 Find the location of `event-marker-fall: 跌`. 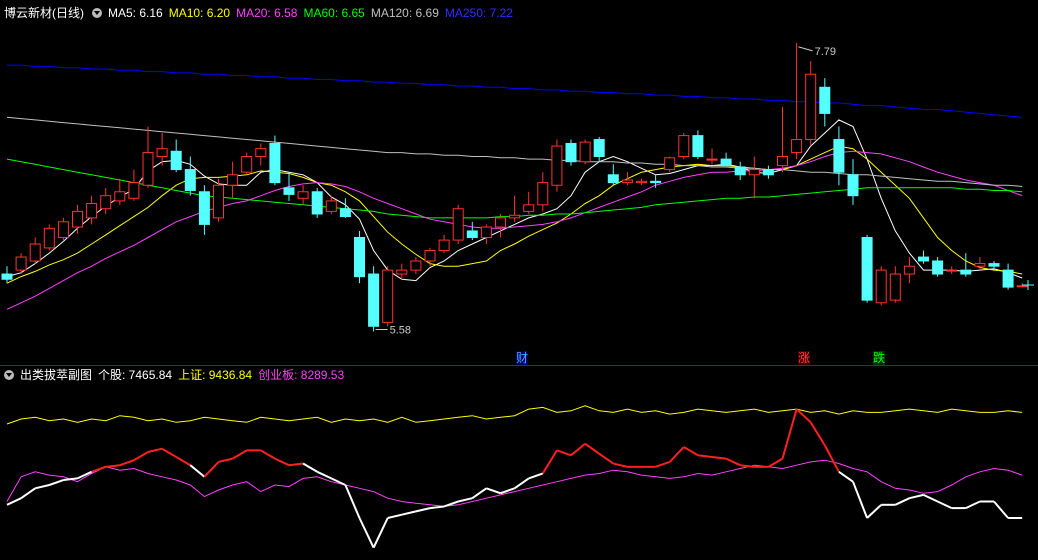

event-marker-fall: 跌 is located at coordinates (879, 358).